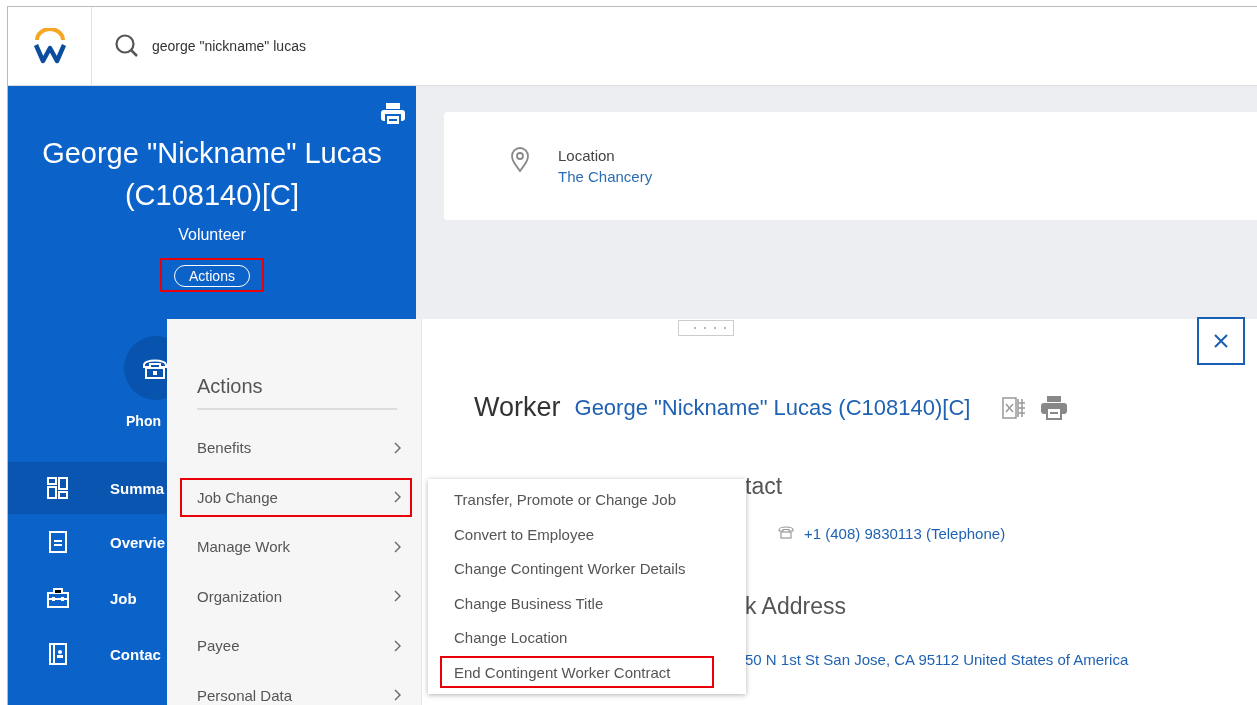 The width and height of the screenshot is (1257, 705). I want to click on spreadsheet-icon, so click(1014, 407).